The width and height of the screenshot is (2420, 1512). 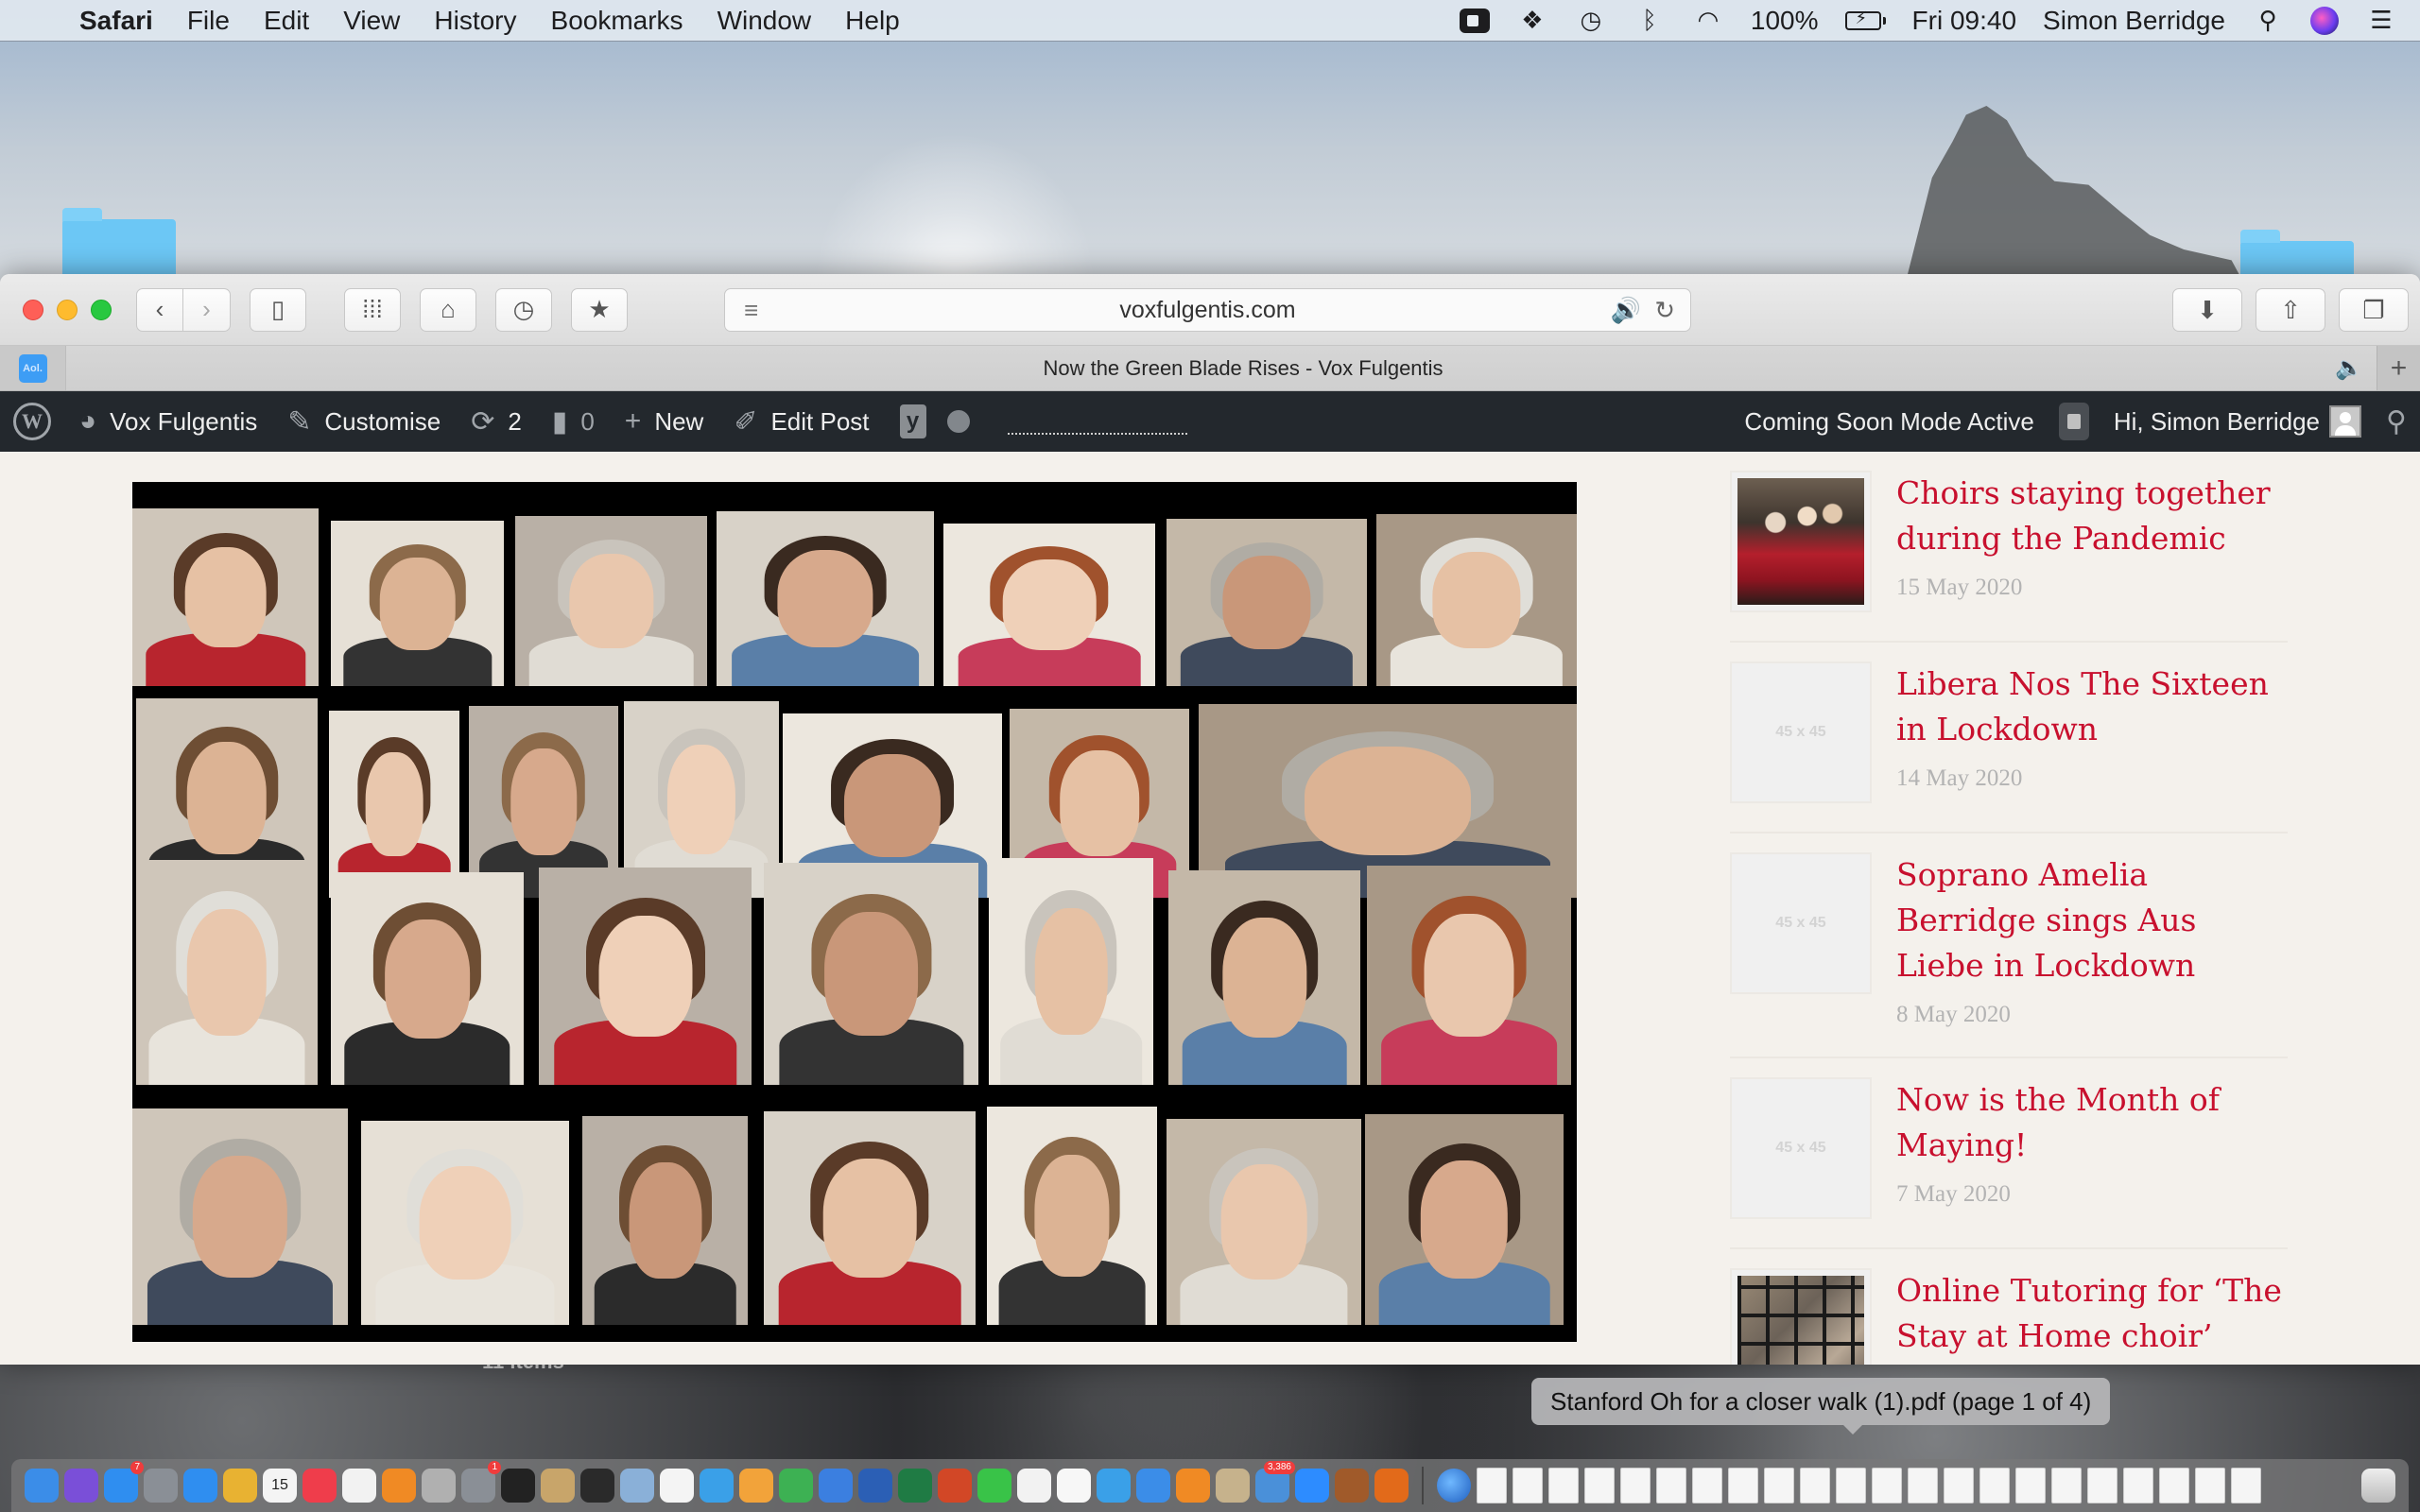 What do you see at coordinates (600, 309) in the screenshot?
I see `bookmarks-button: ★` at bounding box center [600, 309].